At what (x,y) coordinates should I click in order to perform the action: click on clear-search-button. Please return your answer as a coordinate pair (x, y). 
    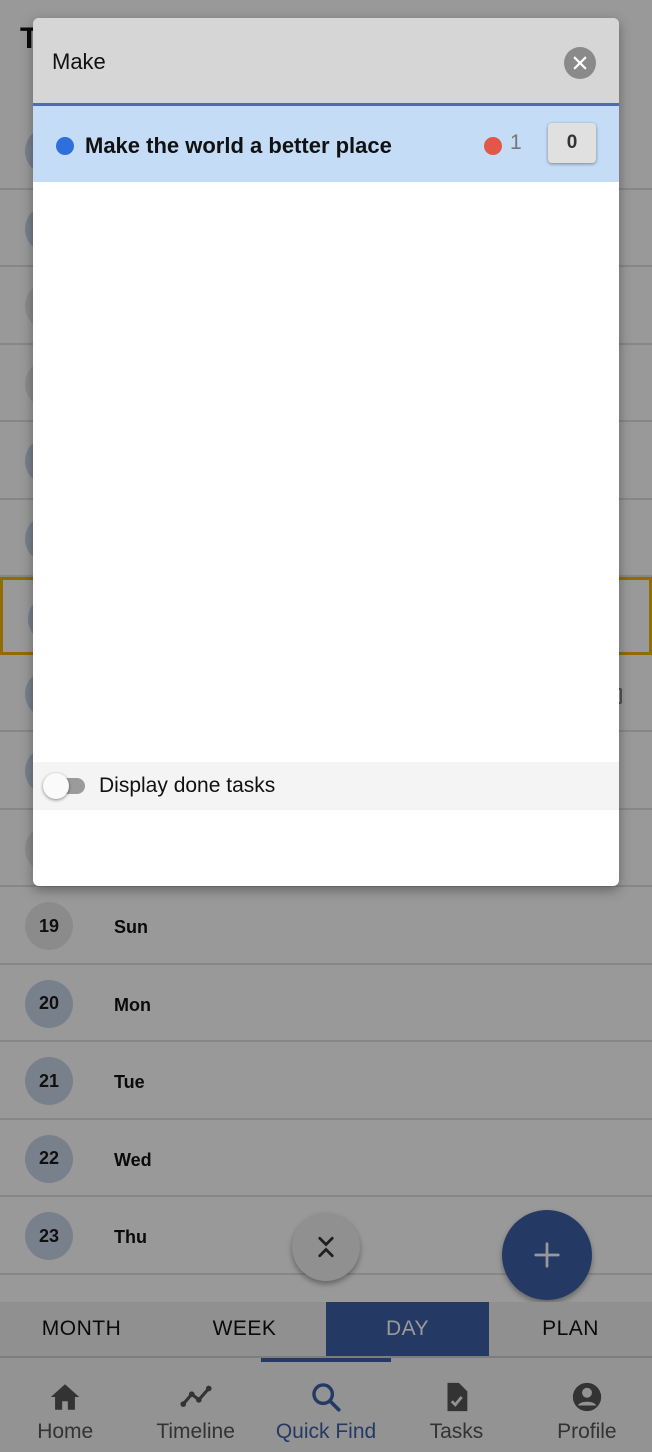
    Looking at the image, I should click on (580, 63).